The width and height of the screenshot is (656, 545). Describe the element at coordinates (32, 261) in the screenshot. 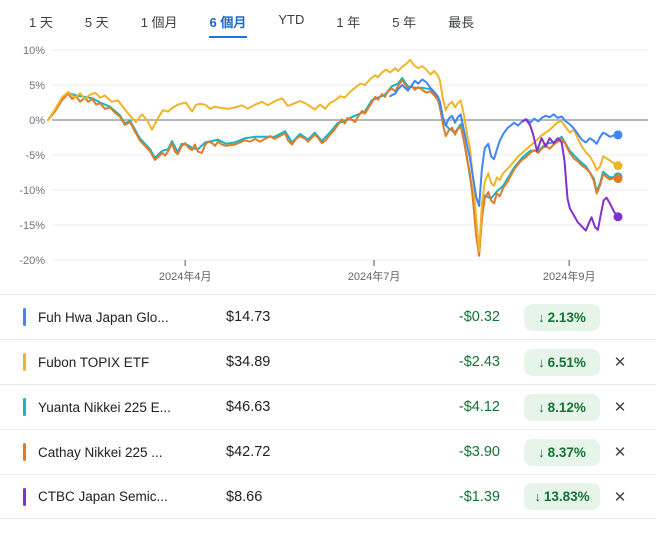

I see `y-axis-label: -20%` at that location.